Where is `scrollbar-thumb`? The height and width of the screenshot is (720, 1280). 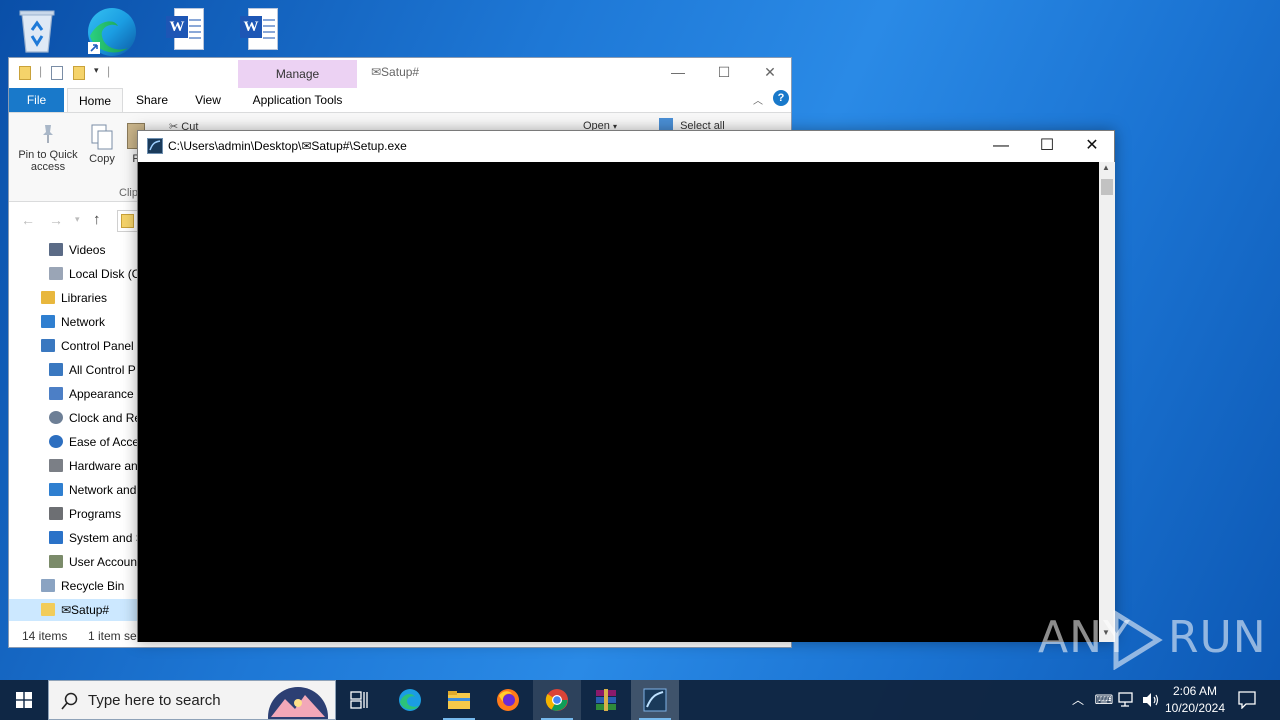
scrollbar-thumb is located at coordinates (1107, 187).